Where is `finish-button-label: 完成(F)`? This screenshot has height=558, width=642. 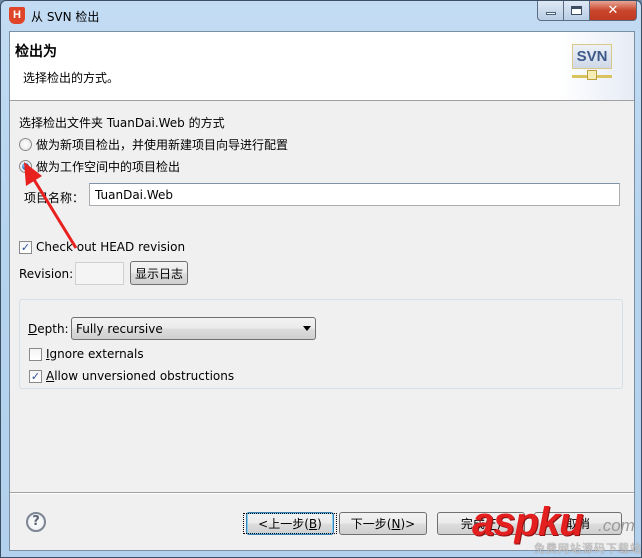
finish-button-label: 完成(F) is located at coordinates (481, 524).